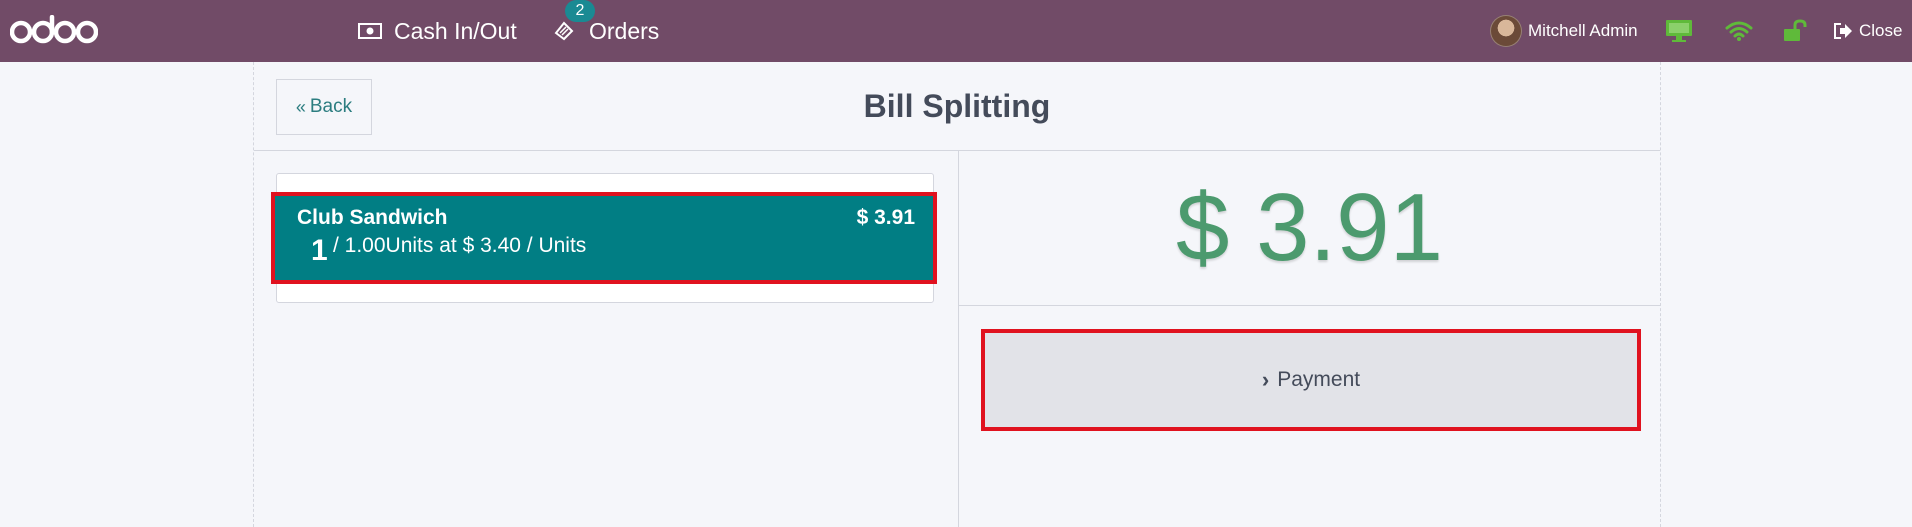 The image size is (1912, 527). I want to click on orders-label: Orders, so click(624, 30).